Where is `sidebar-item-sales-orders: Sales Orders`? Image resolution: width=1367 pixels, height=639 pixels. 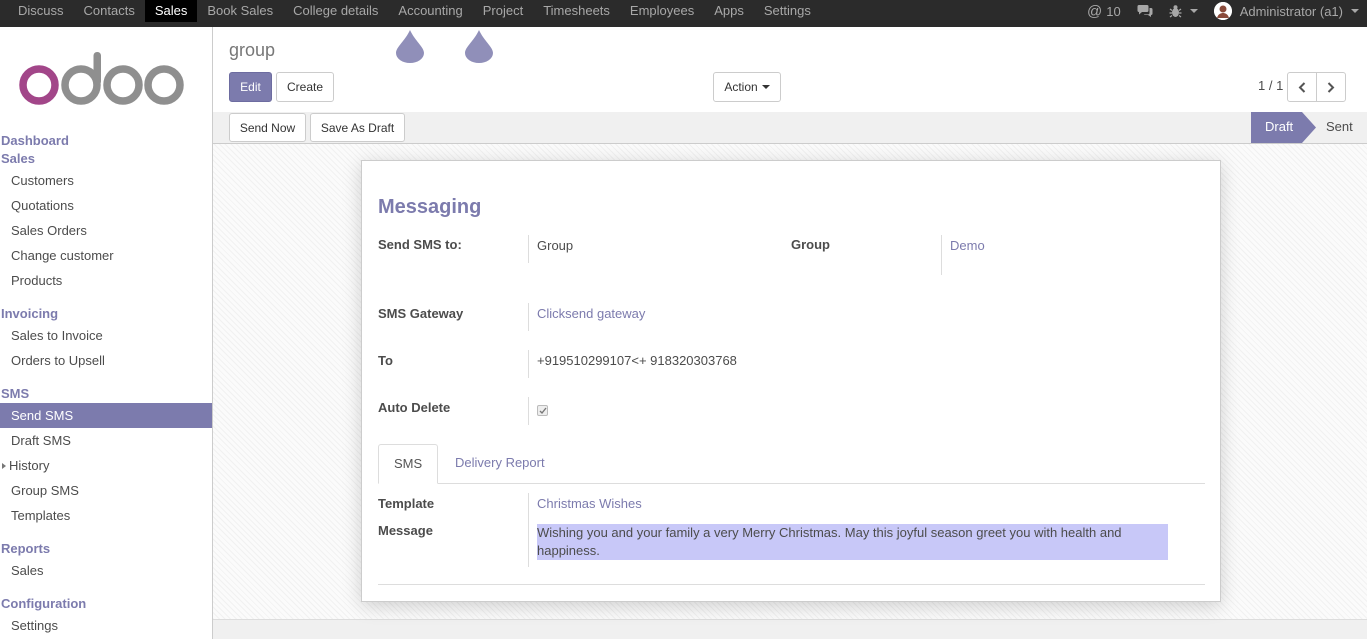 sidebar-item-sales-orders: Sales Orders is located at coordinates (106, 230).